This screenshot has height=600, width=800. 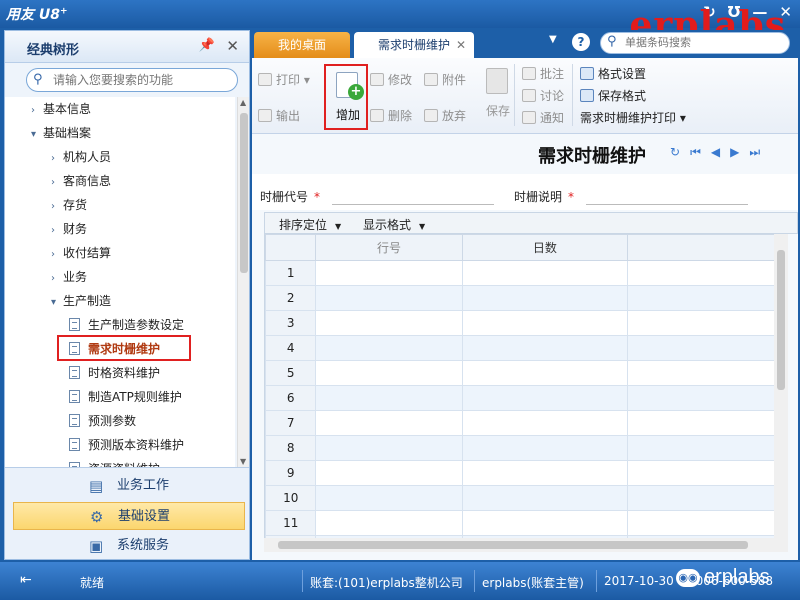 I want to click on back-arrow-icon: ⇤, so click(x=26, y=580).